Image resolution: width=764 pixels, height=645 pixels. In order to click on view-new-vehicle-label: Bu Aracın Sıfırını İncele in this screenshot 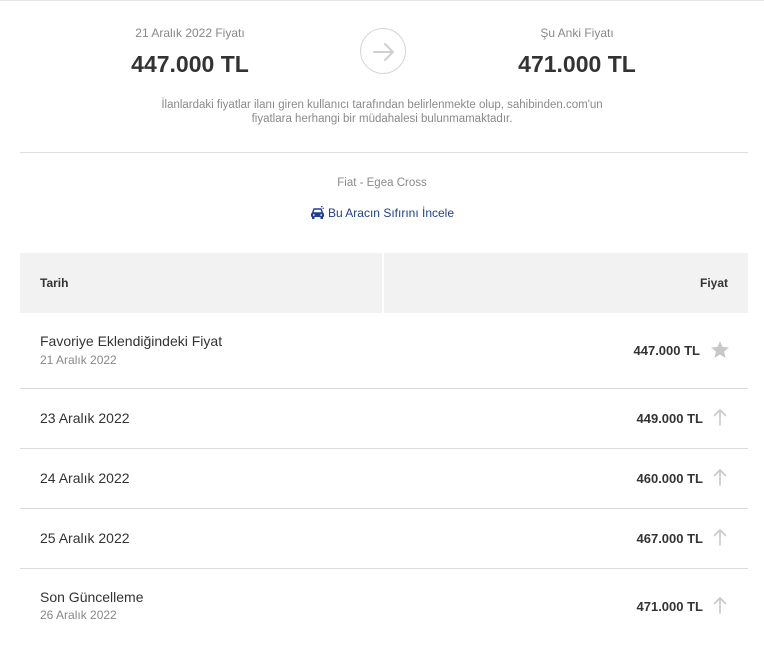, I will do `click(391, 213)`.